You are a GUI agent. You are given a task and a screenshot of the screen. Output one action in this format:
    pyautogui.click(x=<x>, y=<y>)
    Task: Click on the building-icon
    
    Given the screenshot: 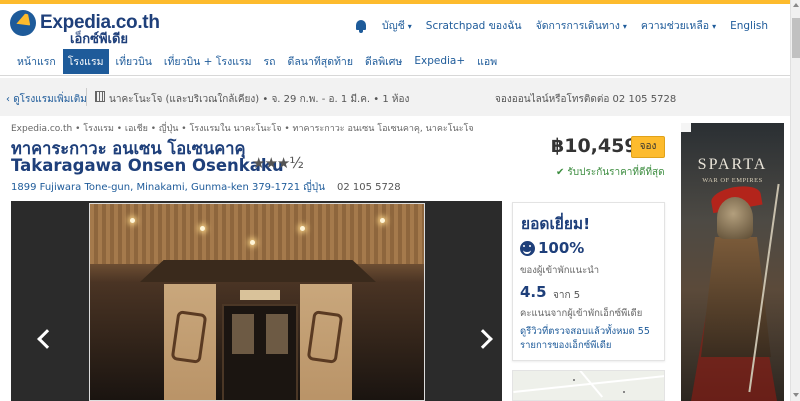 What is the action you would take?
    pyautogui.click(x=100, y=96)
    